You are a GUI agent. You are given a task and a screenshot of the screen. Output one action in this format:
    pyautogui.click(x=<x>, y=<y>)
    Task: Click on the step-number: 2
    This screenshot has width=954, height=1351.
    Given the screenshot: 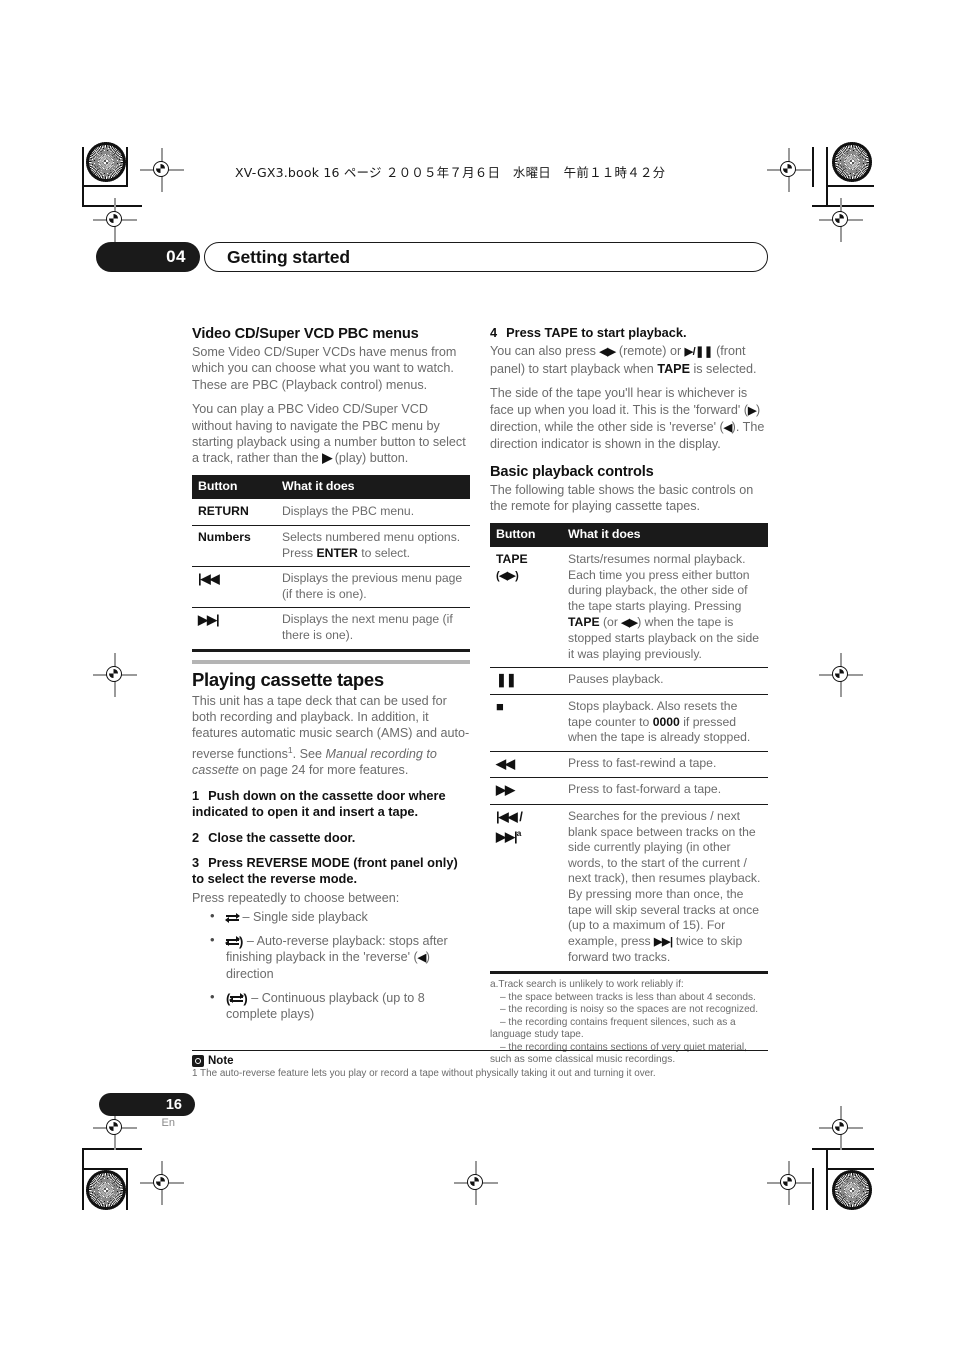 What is the action you would take?
    pyautogui.click(x=196, y=837)
    